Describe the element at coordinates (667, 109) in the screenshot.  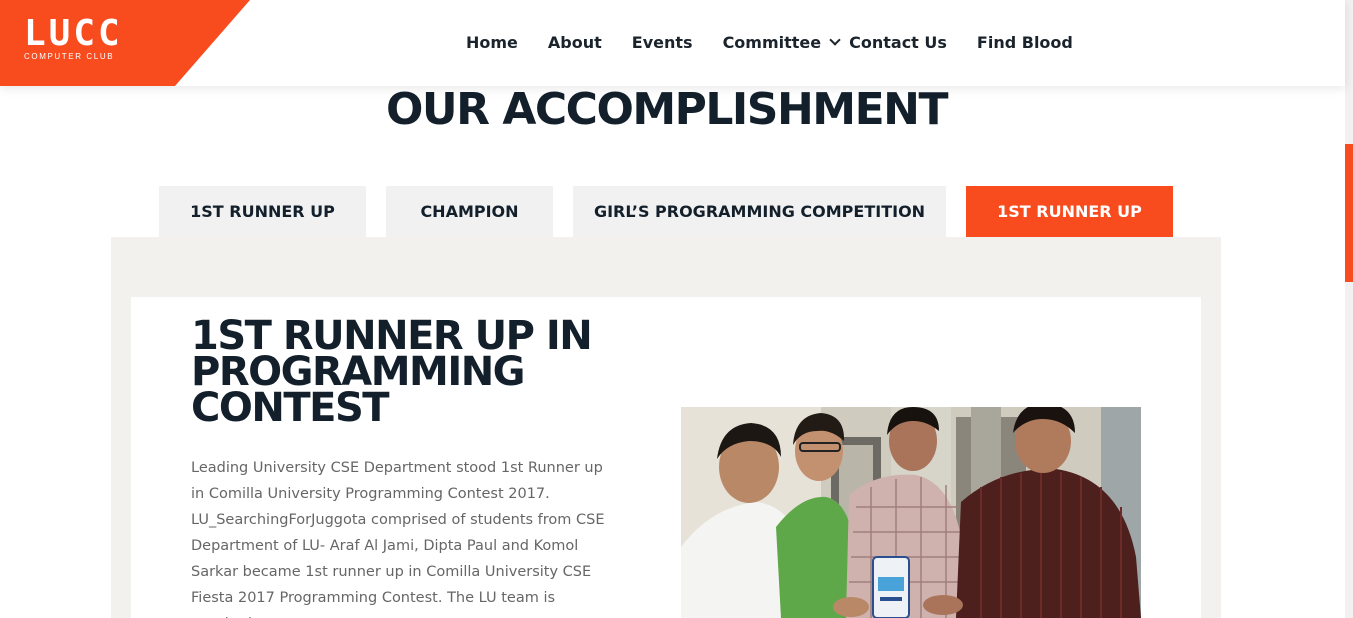
I see `section-title: OUR ACCOMPLISHMENT` at that location.